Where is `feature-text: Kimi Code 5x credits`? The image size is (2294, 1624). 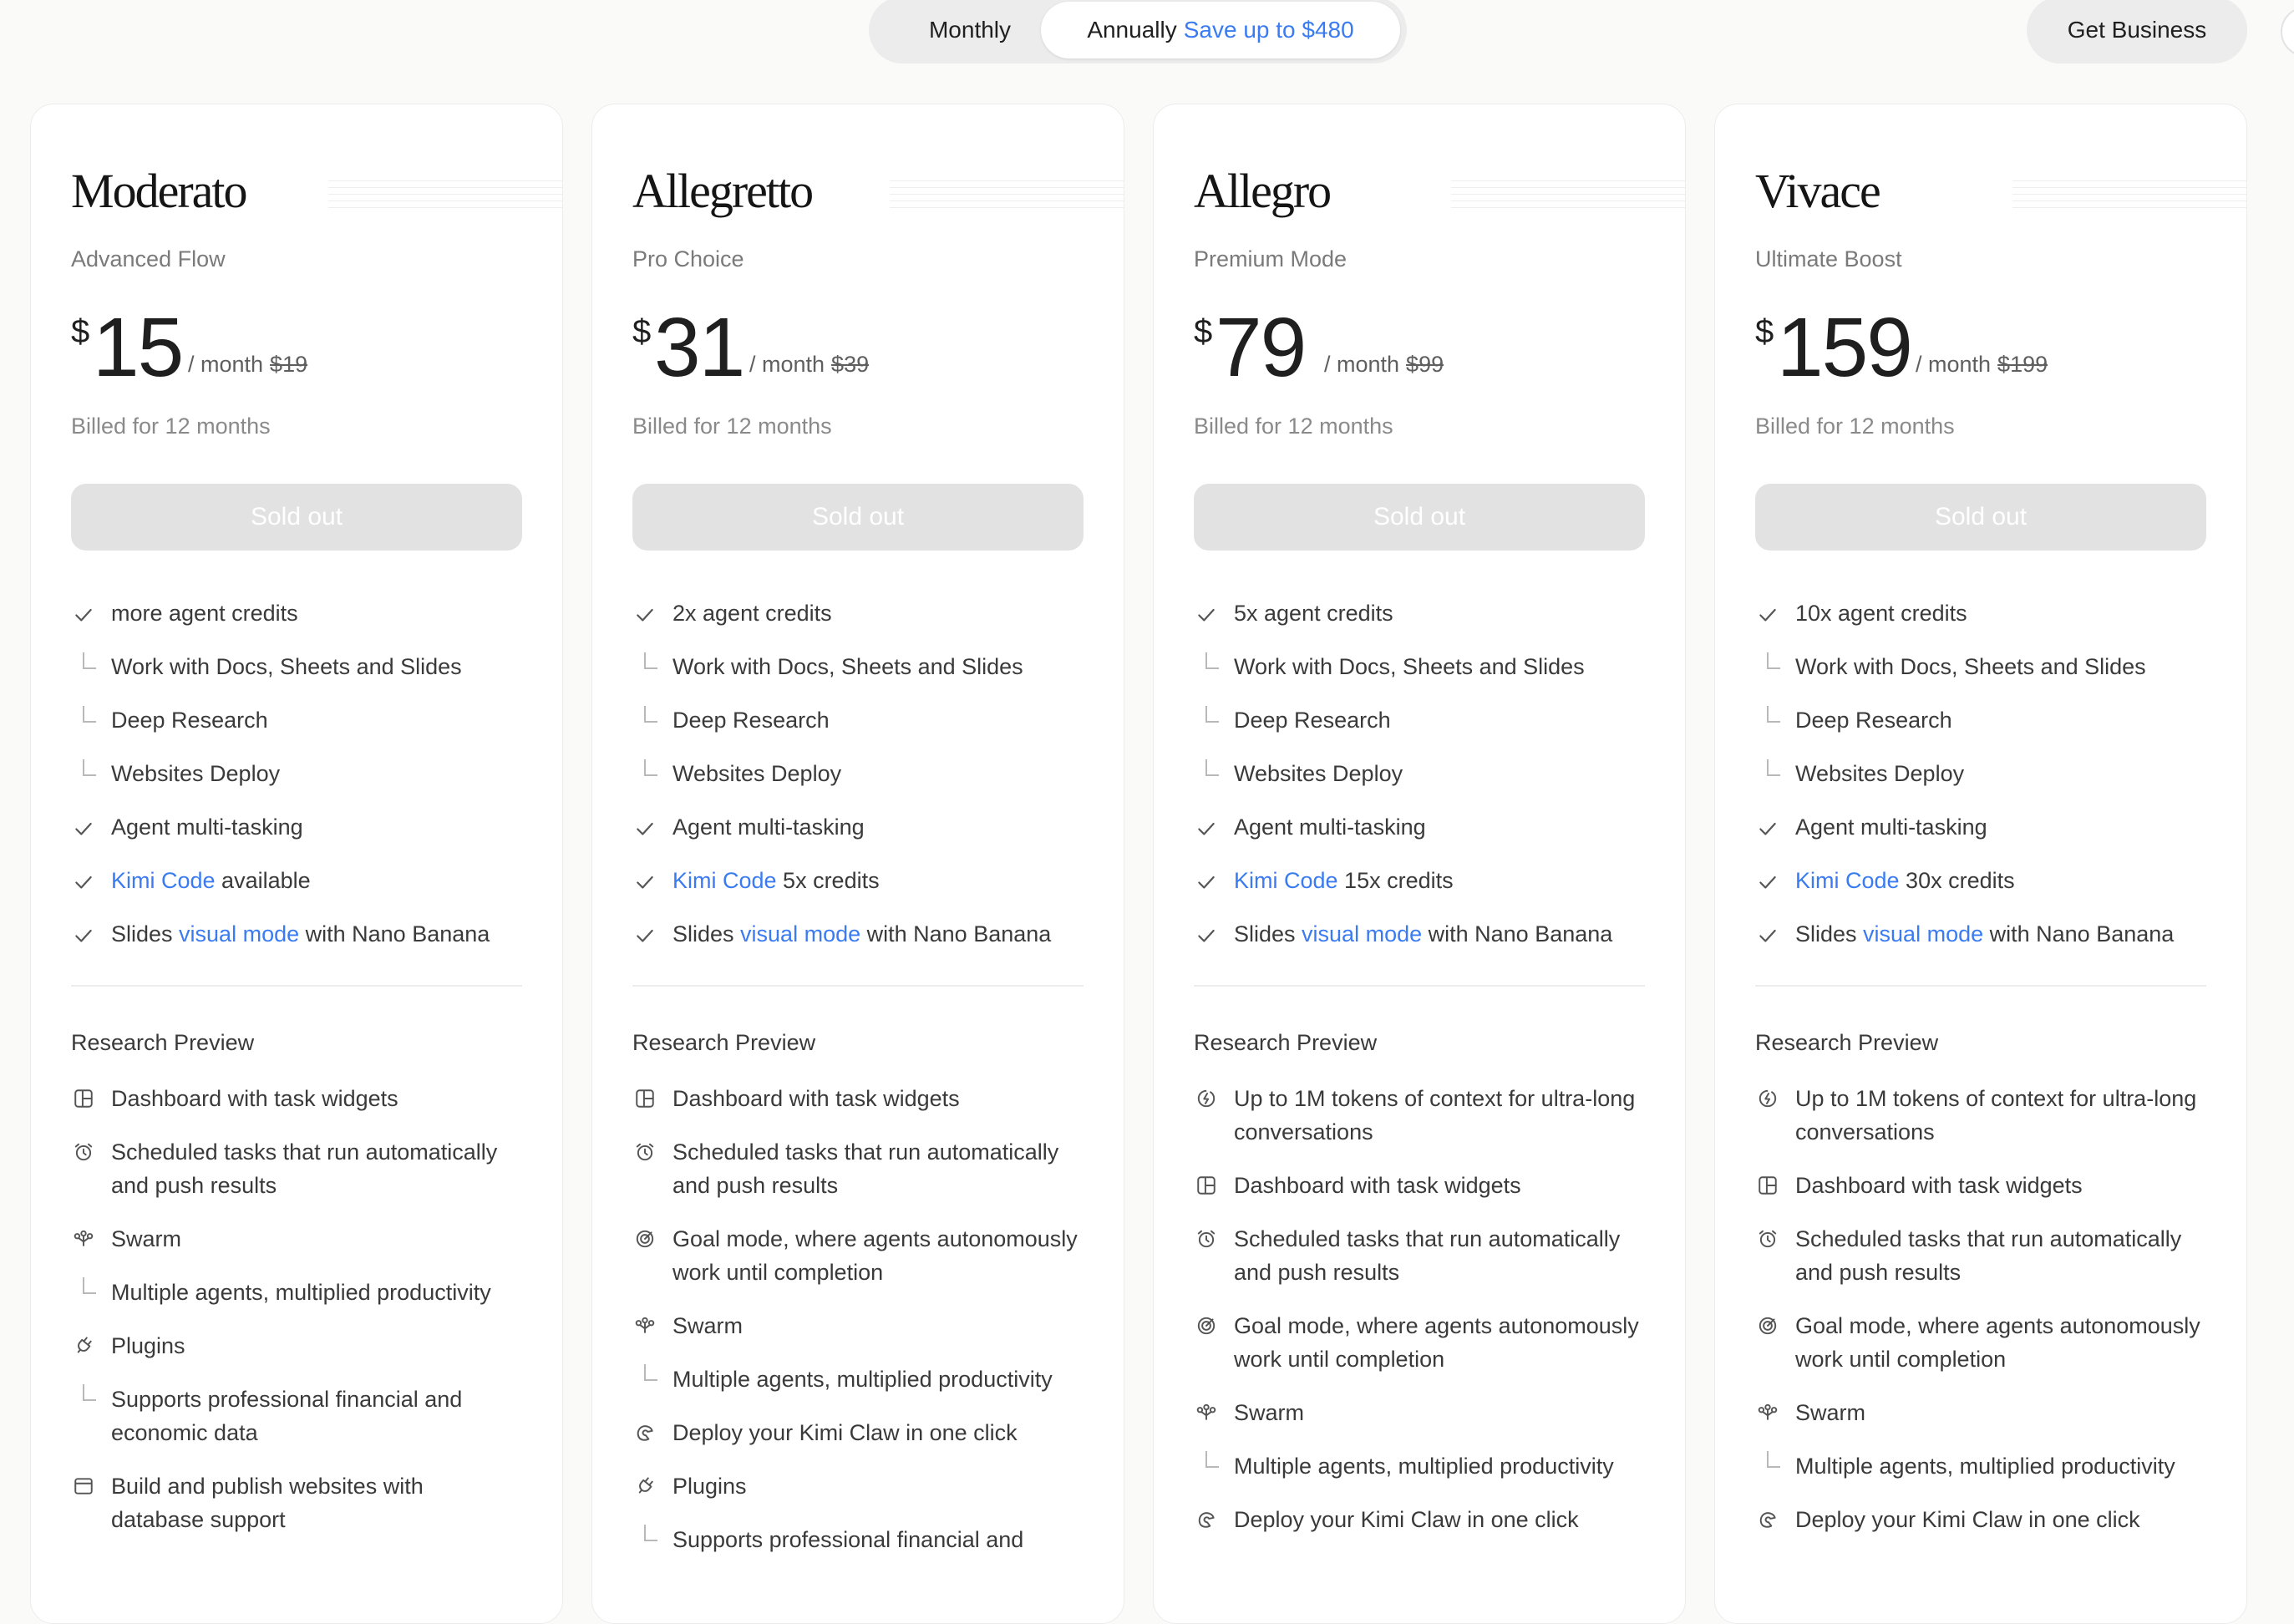 feature-text: Kimi Code 5x credits is located at coordinates (776, 881).